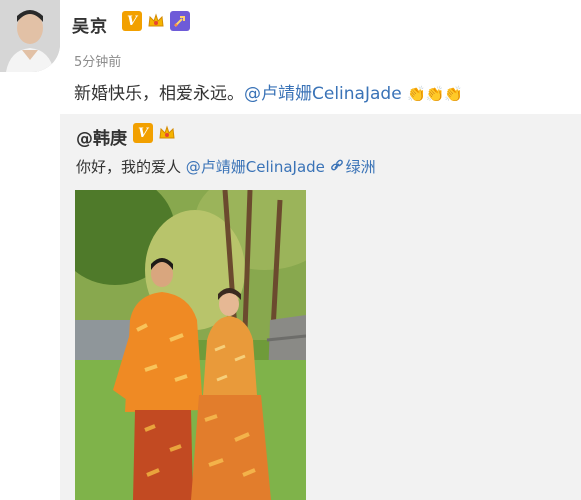 This screenshot has height=500, width=581. Describe the element at coordinates (180, 21) in the screenshot. I see `rocket-badge-icon` at that location.